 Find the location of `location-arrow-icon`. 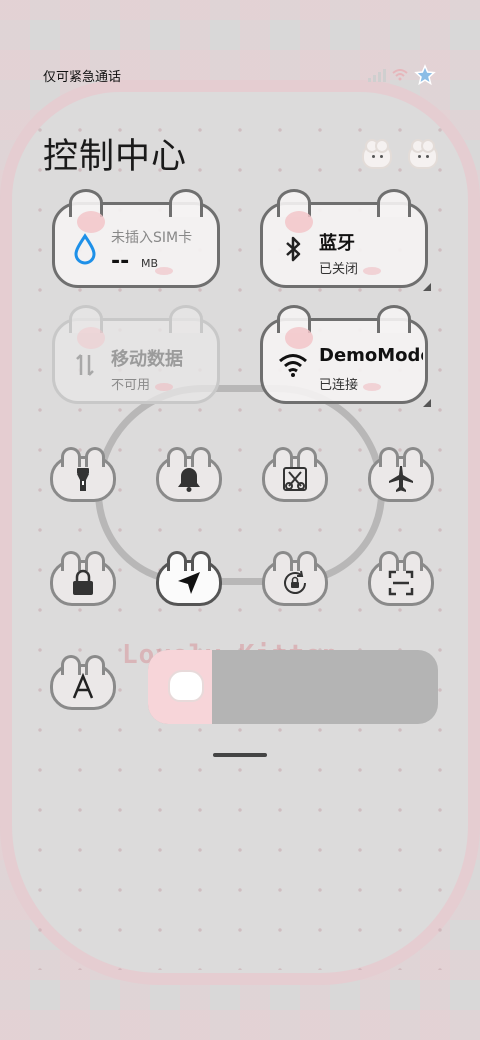

location-arrow-icon is located at coordinates (189, 583).